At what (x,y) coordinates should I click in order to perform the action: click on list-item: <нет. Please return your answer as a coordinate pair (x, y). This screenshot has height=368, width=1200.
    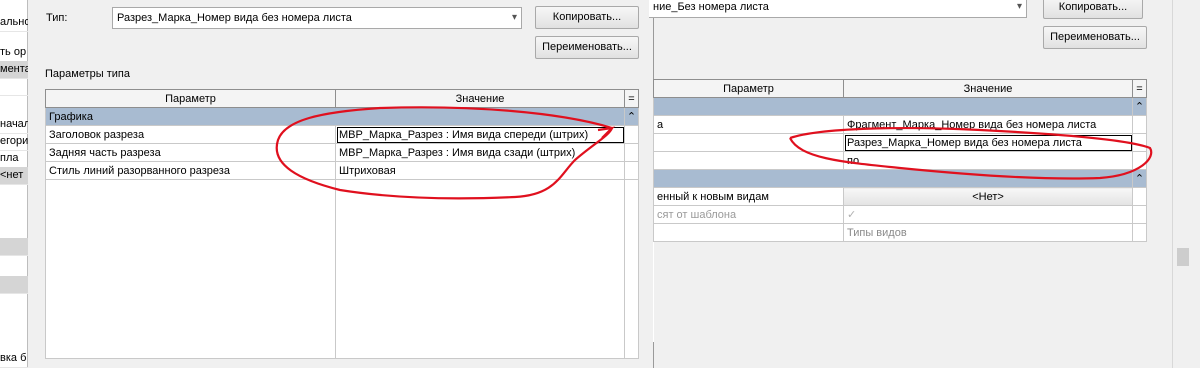
    Looking at the image, I should click on (14, 176).